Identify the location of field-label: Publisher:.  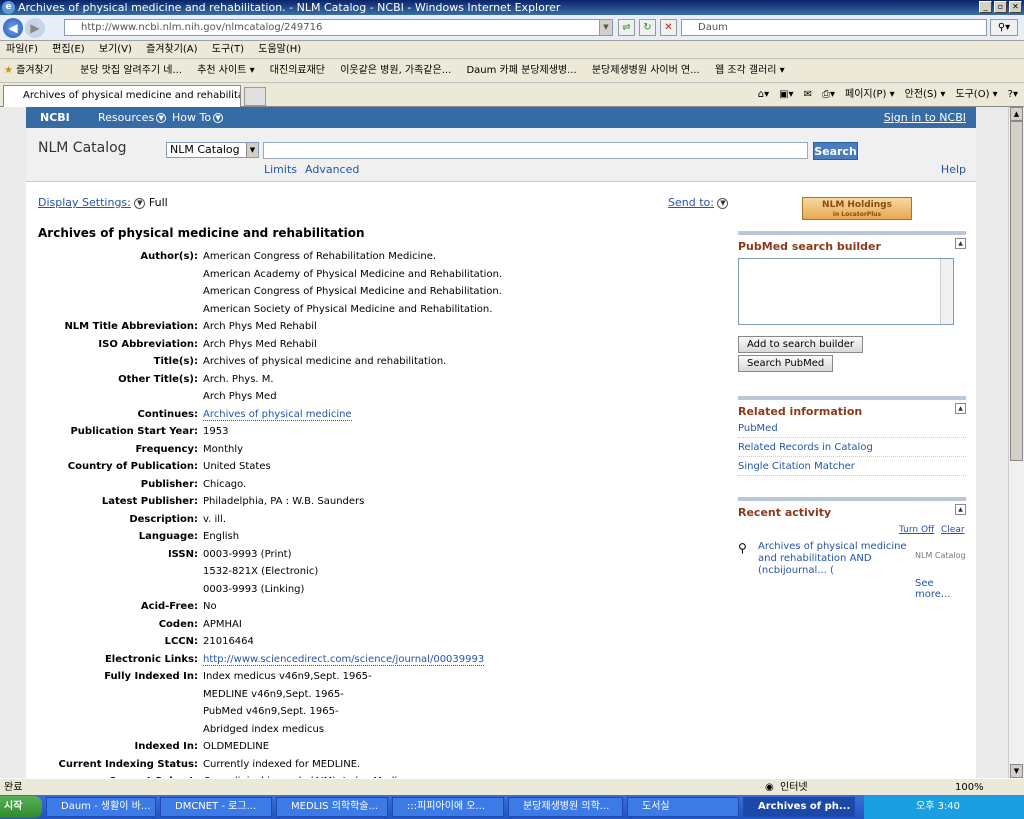
(169, 484).